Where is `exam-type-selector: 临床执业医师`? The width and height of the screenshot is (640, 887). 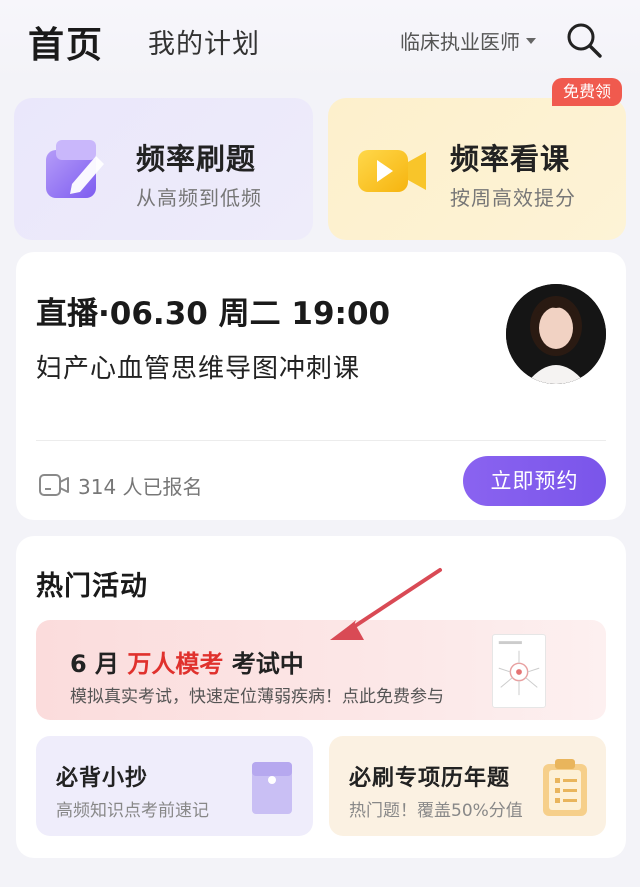
exam-type-selector: 临床执业医师 is located at coordinates (468, 40).